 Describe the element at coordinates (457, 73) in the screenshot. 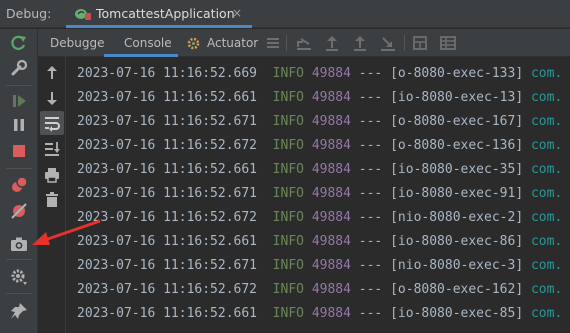

I see `log-thread: [o-8080-exec-133]` at that location.